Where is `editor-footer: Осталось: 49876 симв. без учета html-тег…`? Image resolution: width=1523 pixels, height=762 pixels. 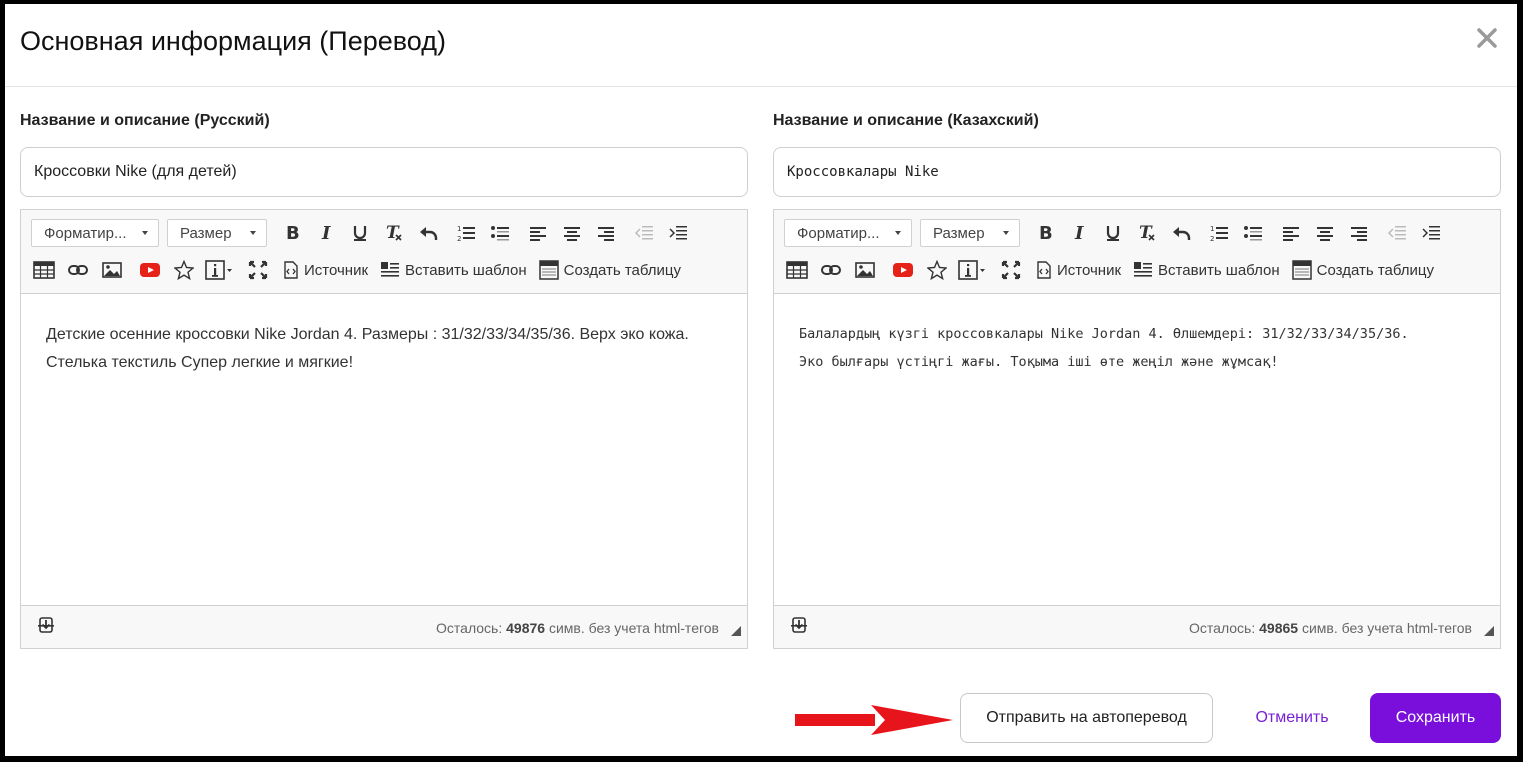
editor-footer: Осталось: 49876 симв. без учета html-тег… is located at coordinates (384, 626).